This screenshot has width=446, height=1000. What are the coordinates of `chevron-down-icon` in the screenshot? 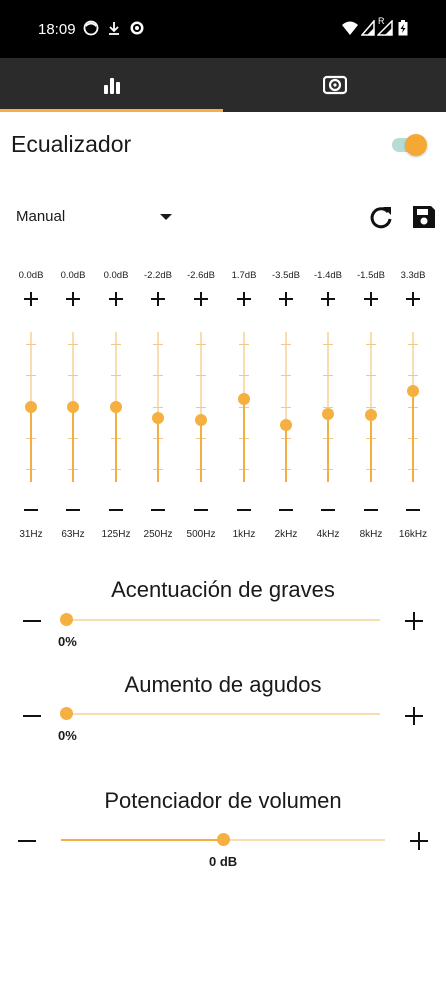 It's located at (166, 217).